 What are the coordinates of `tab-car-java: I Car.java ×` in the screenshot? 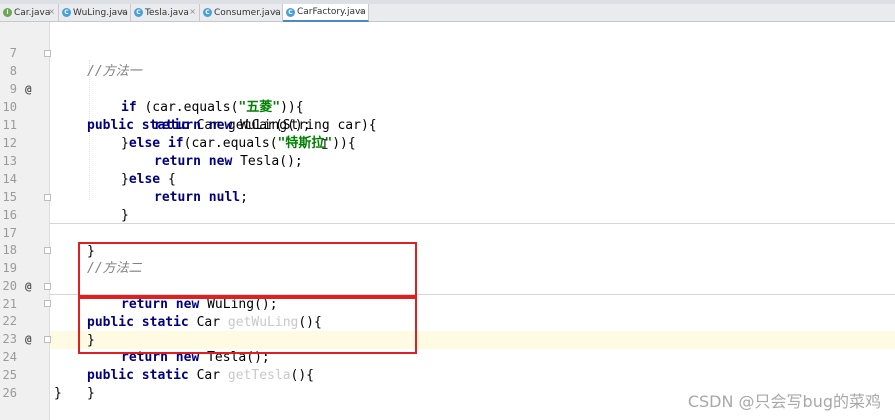 It's located at (29, 12).